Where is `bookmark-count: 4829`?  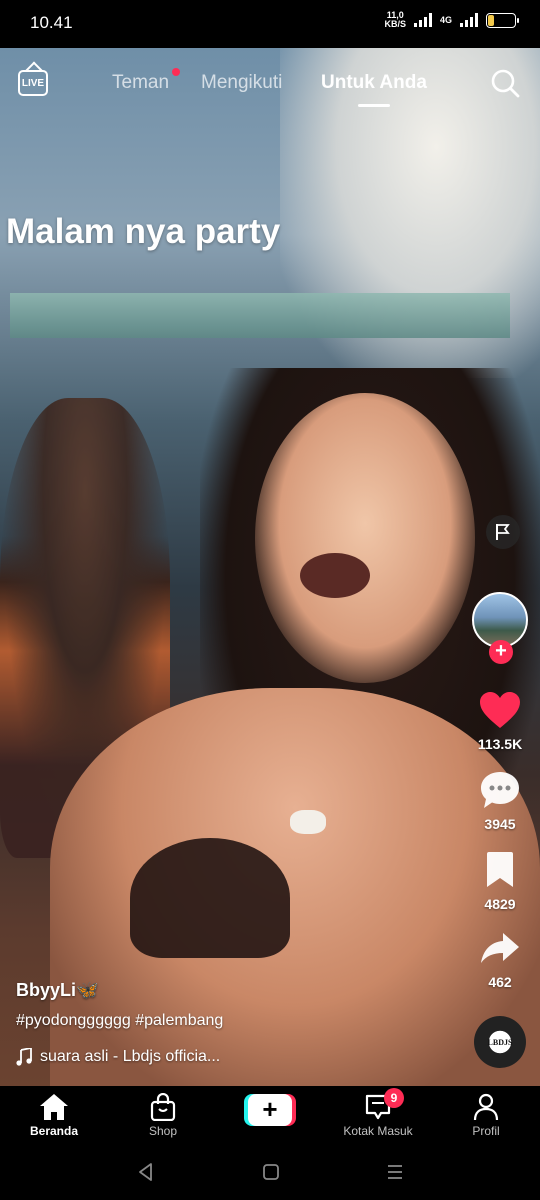 bookmark-count: 4829 is located at coordinates (500, 904).